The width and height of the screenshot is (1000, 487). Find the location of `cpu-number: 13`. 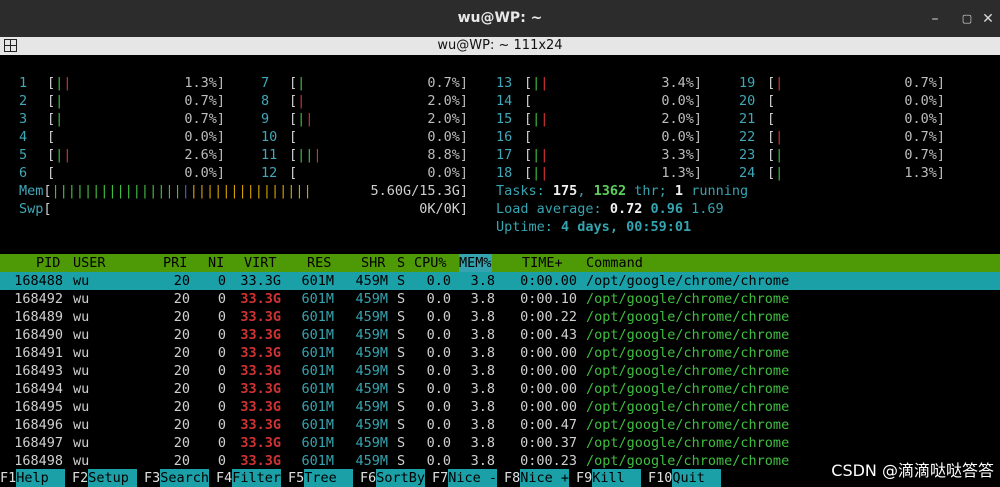

cpu-number: 13 is located at coordinates (504, 83).